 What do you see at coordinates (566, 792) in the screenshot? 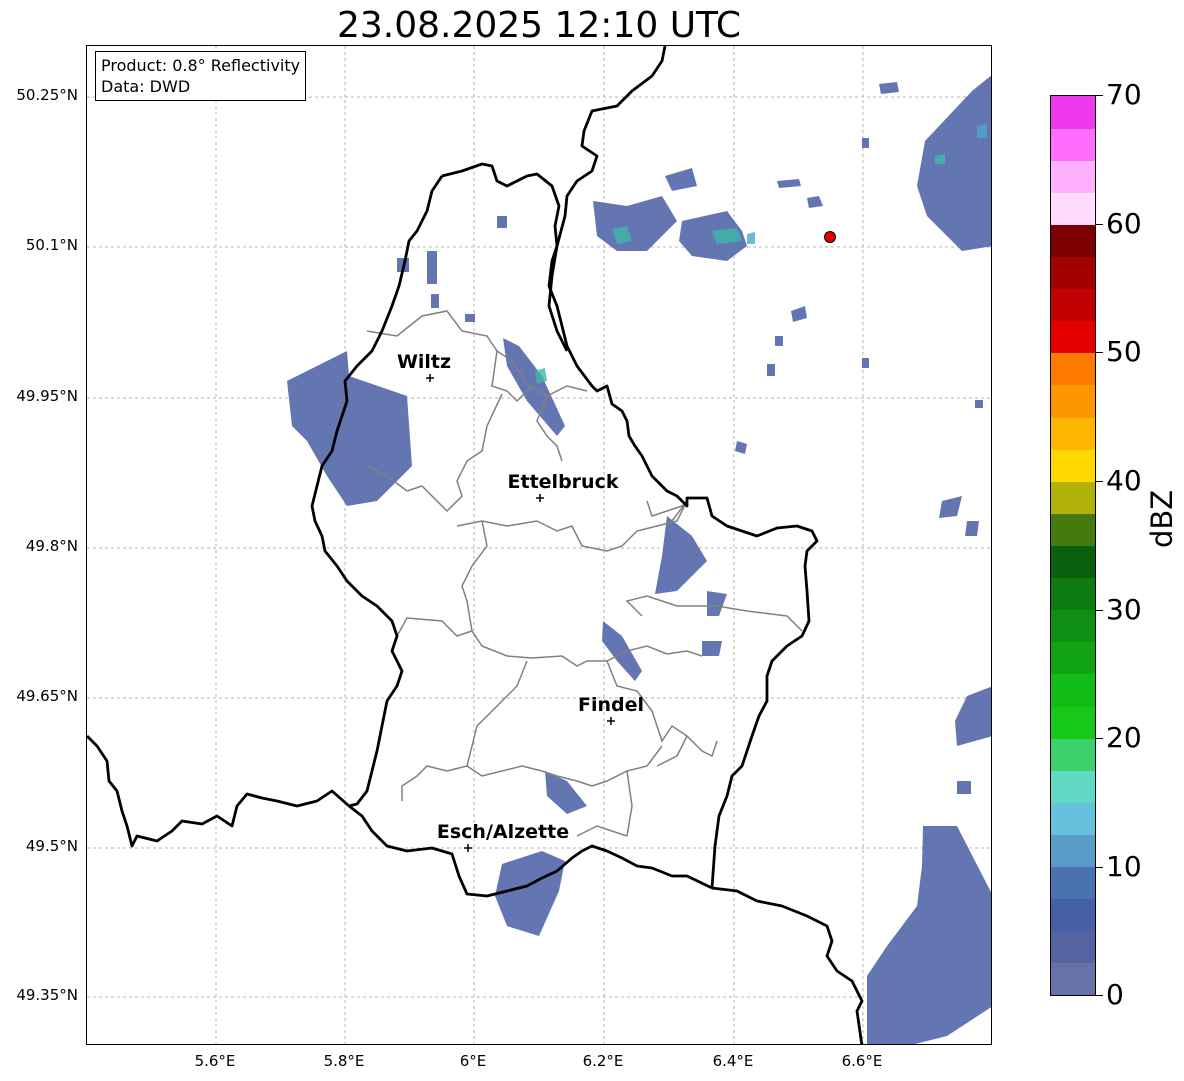
I see `echo-esch` at bounding box center [566, 792].